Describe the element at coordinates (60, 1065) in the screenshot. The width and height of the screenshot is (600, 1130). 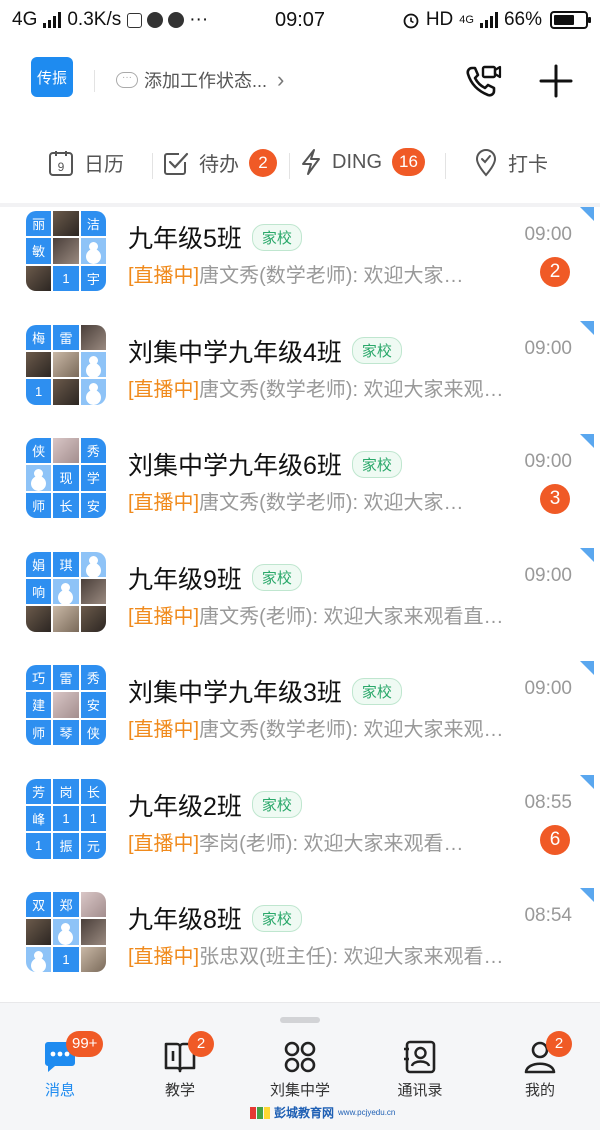
I see `tab-messages: 99+ 消息` at that location.